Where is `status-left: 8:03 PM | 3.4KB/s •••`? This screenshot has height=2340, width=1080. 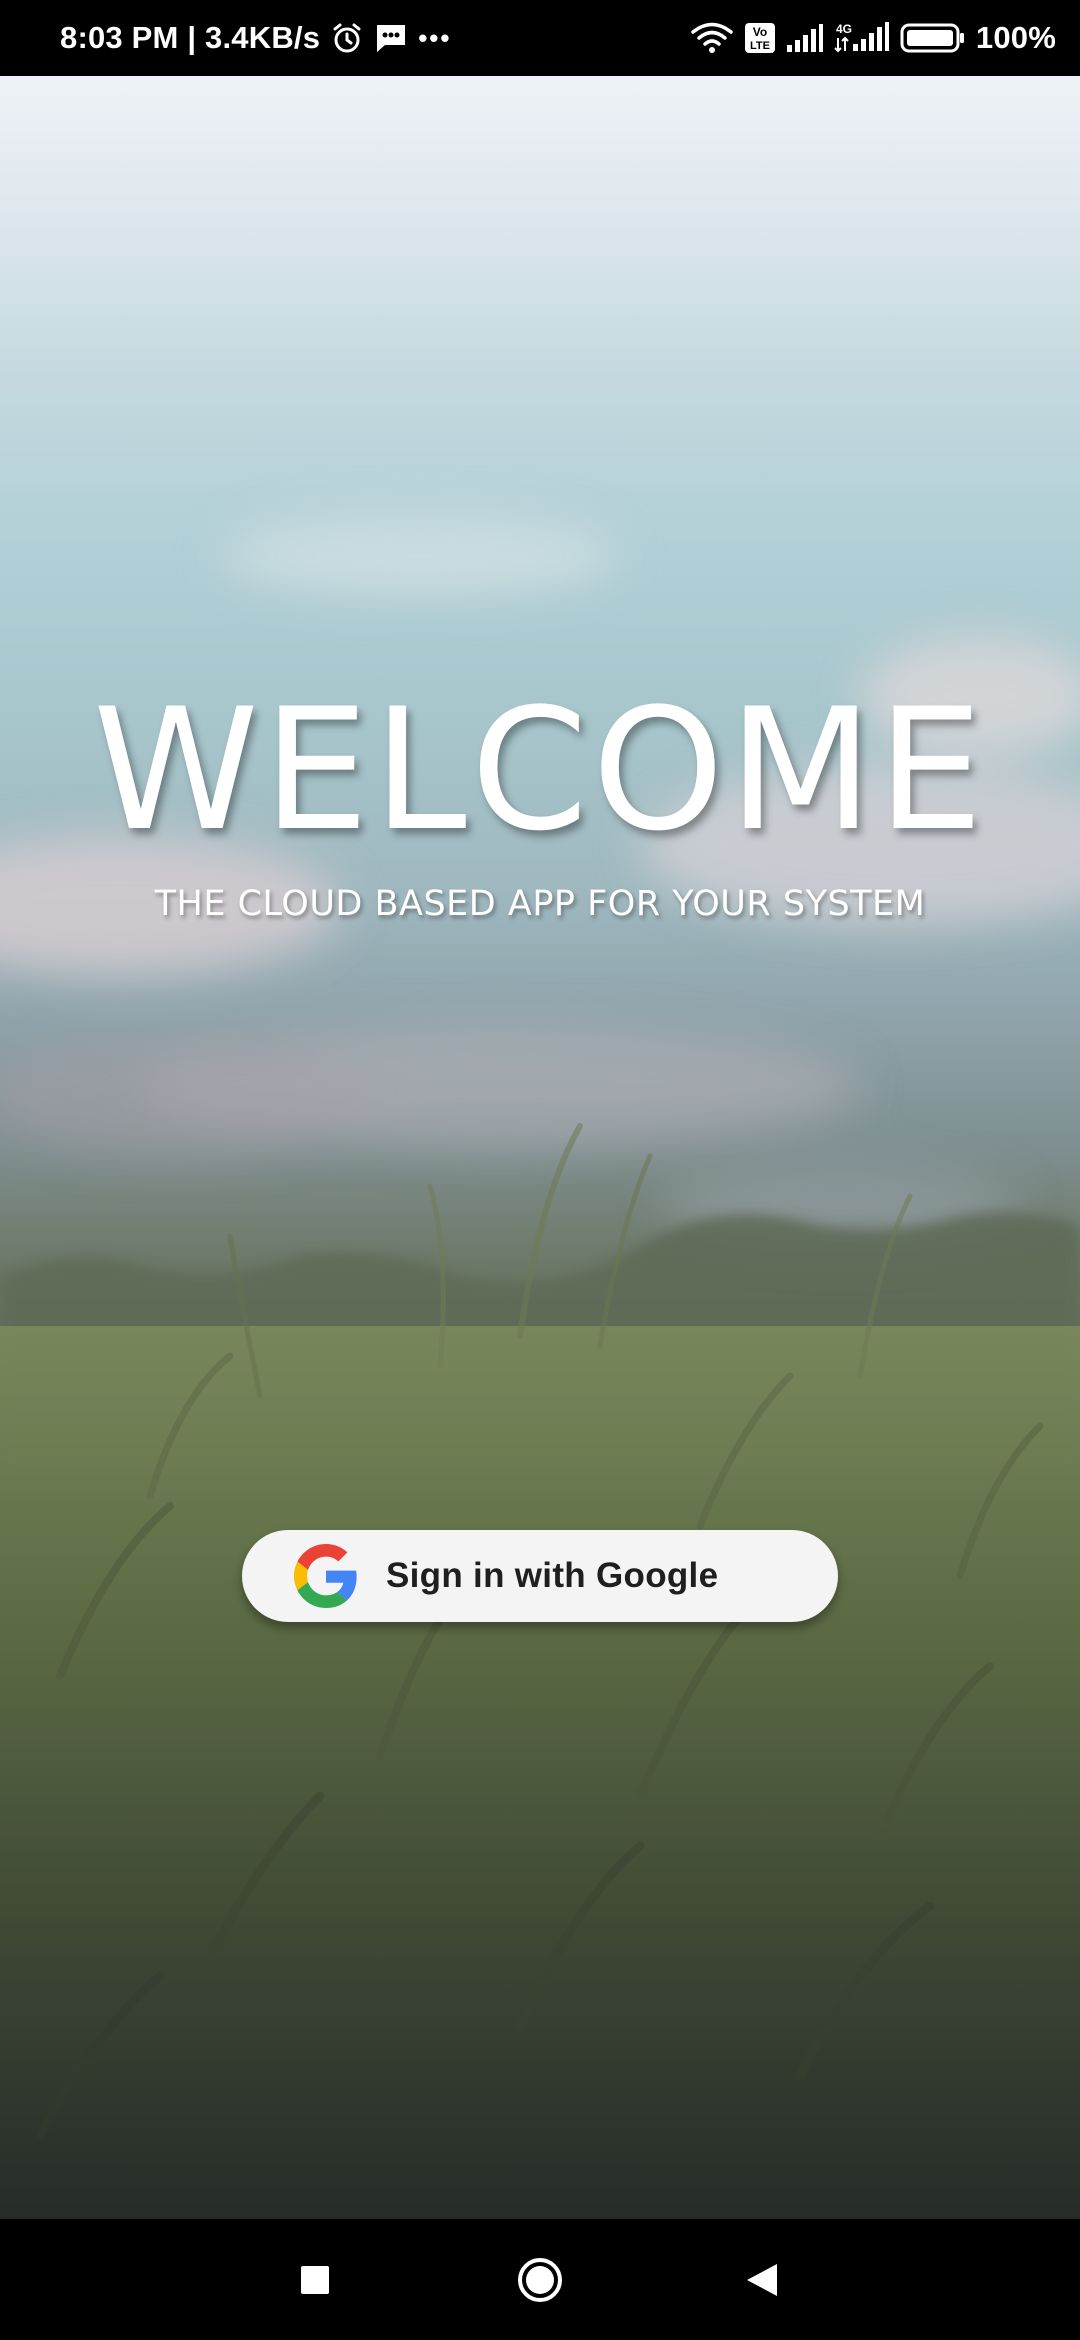
status-left: 8:03 PM | 3.4KB/s ••• is located at coordinates (256, 38).